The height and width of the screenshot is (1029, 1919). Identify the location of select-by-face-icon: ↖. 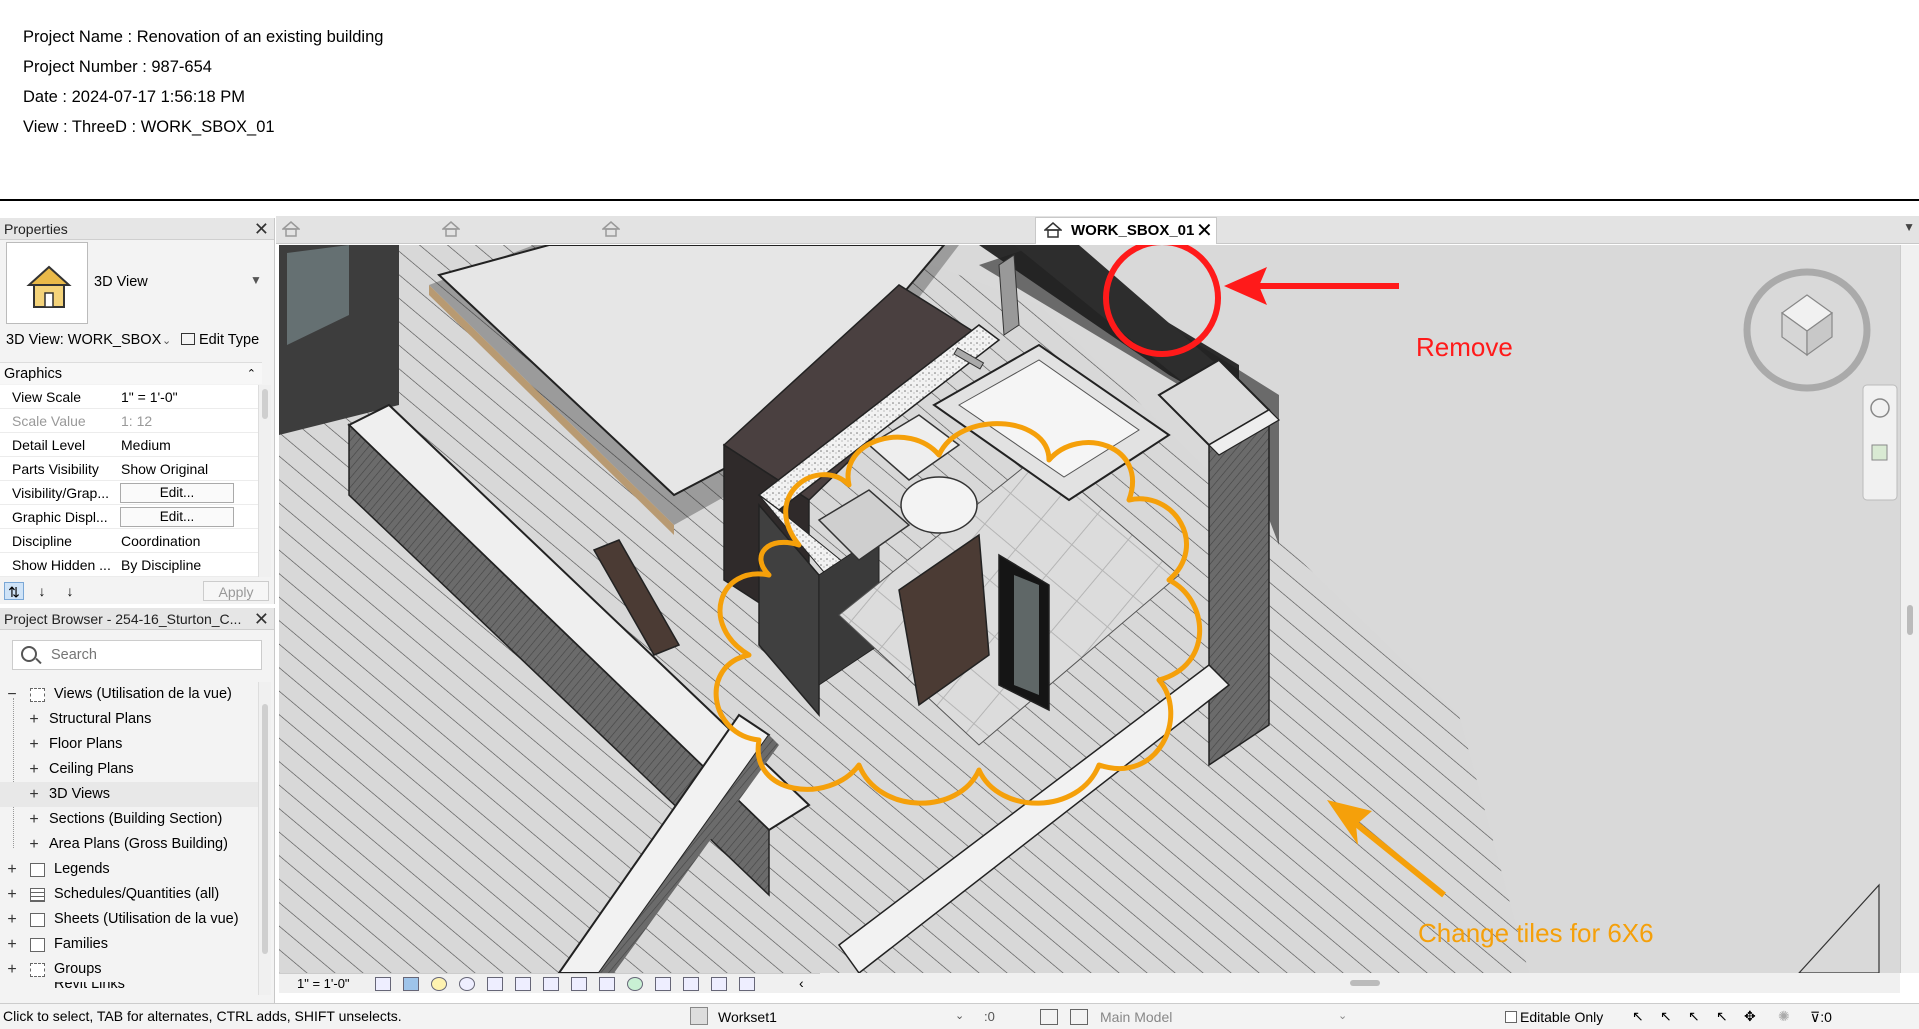
(1725, 1017).